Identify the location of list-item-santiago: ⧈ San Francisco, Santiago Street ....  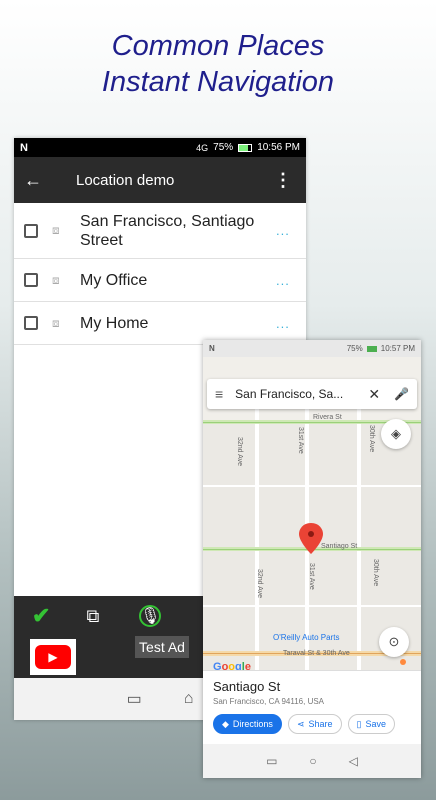
(160, 231).